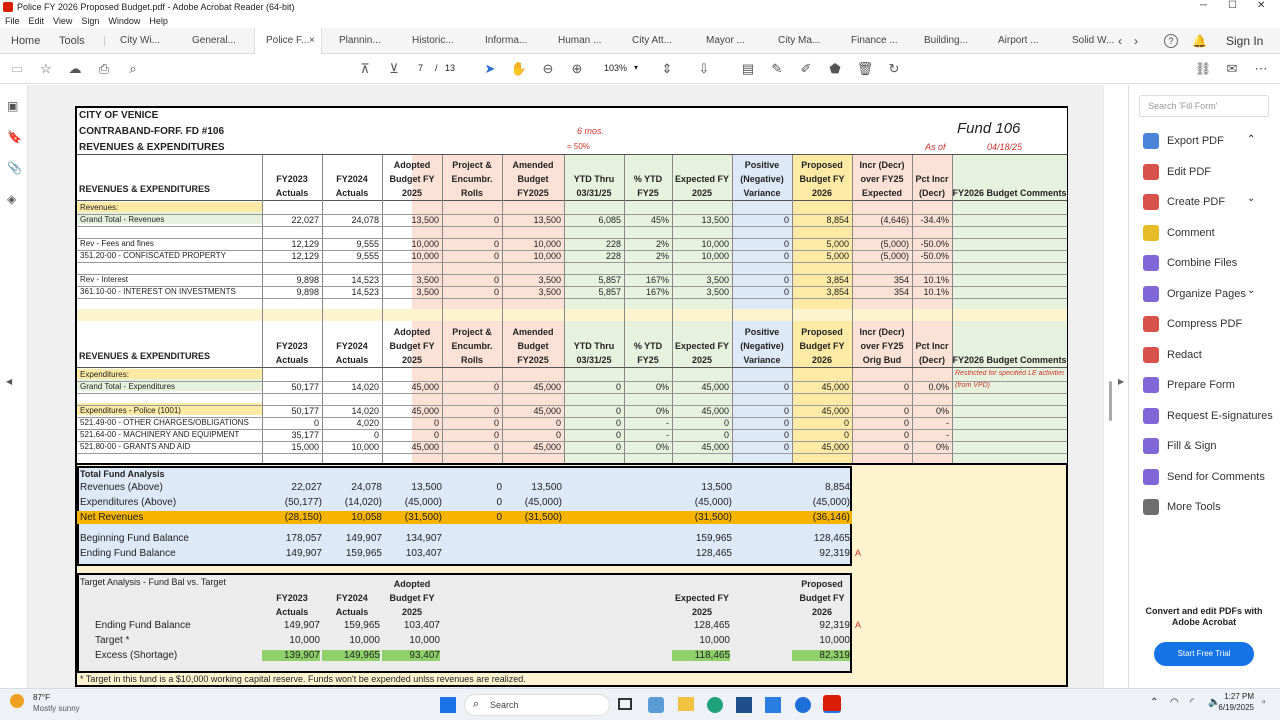 This screenshot has height=720, width=1280. I want to click on menu-view: View, so click(62, 21).